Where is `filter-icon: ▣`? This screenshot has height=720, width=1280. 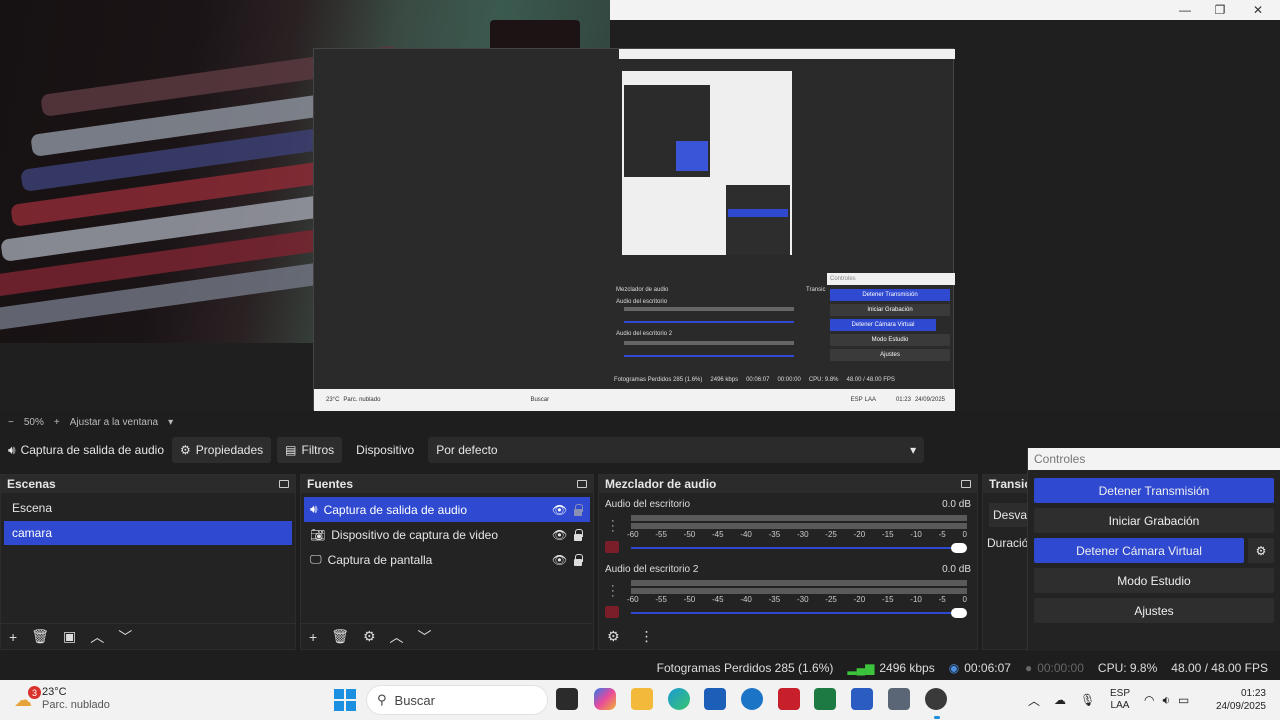 filter-icon: ▣ is located at coordinates (69, 636).